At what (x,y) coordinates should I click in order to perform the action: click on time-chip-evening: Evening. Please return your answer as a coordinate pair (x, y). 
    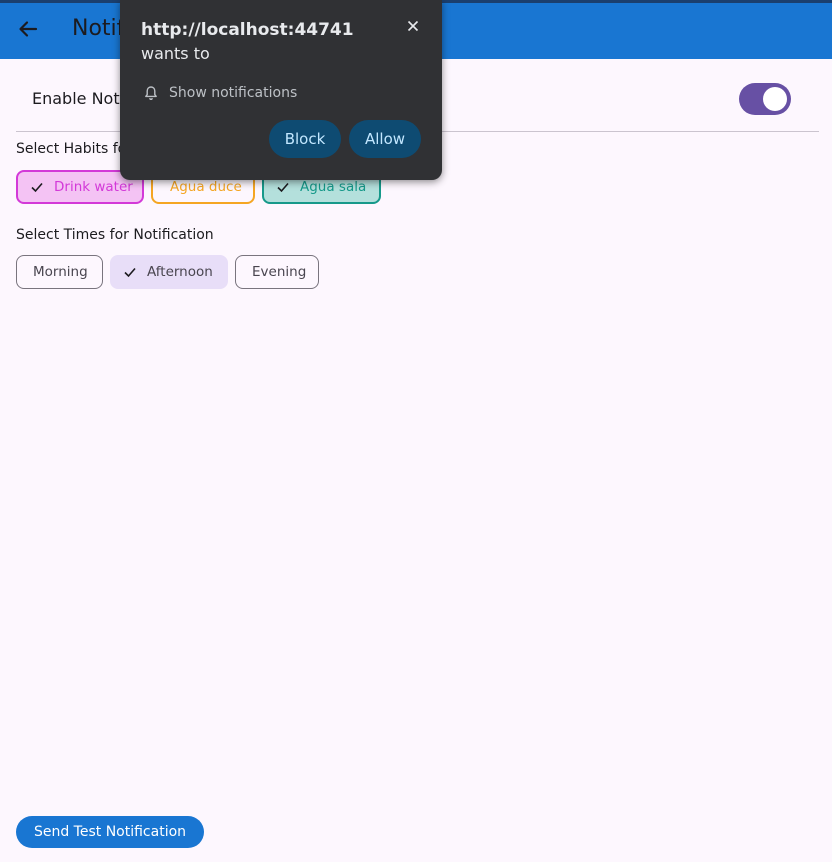
    Looking at the image, I should click on (277, 272).